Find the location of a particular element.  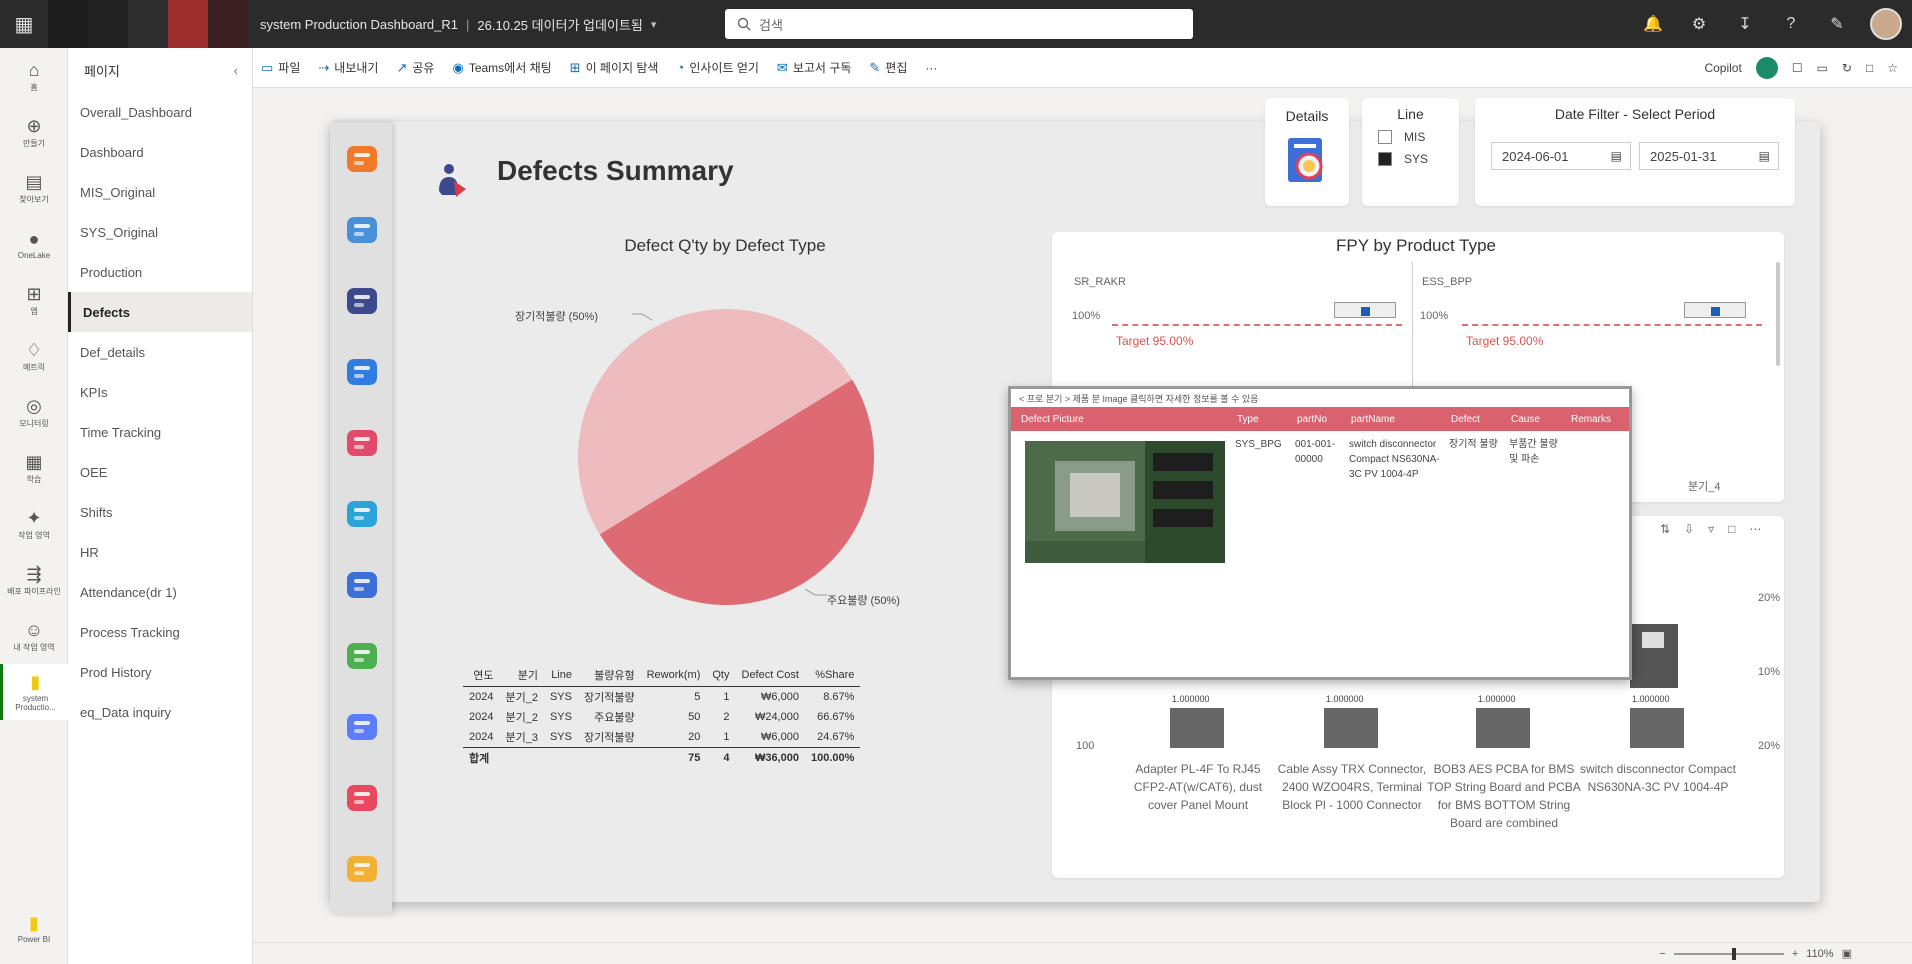

page-tab: Time Tracking is located at coordinates (160, 432).